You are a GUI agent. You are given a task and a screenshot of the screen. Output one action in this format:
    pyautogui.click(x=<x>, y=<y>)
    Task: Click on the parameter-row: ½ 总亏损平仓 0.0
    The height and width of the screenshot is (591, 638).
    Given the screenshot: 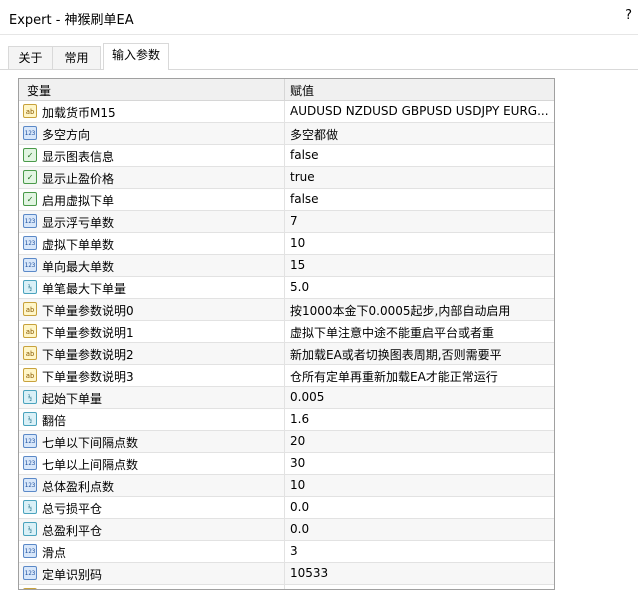 What is the action you would take?
    pyautogui.click(x=286, y=508)
    